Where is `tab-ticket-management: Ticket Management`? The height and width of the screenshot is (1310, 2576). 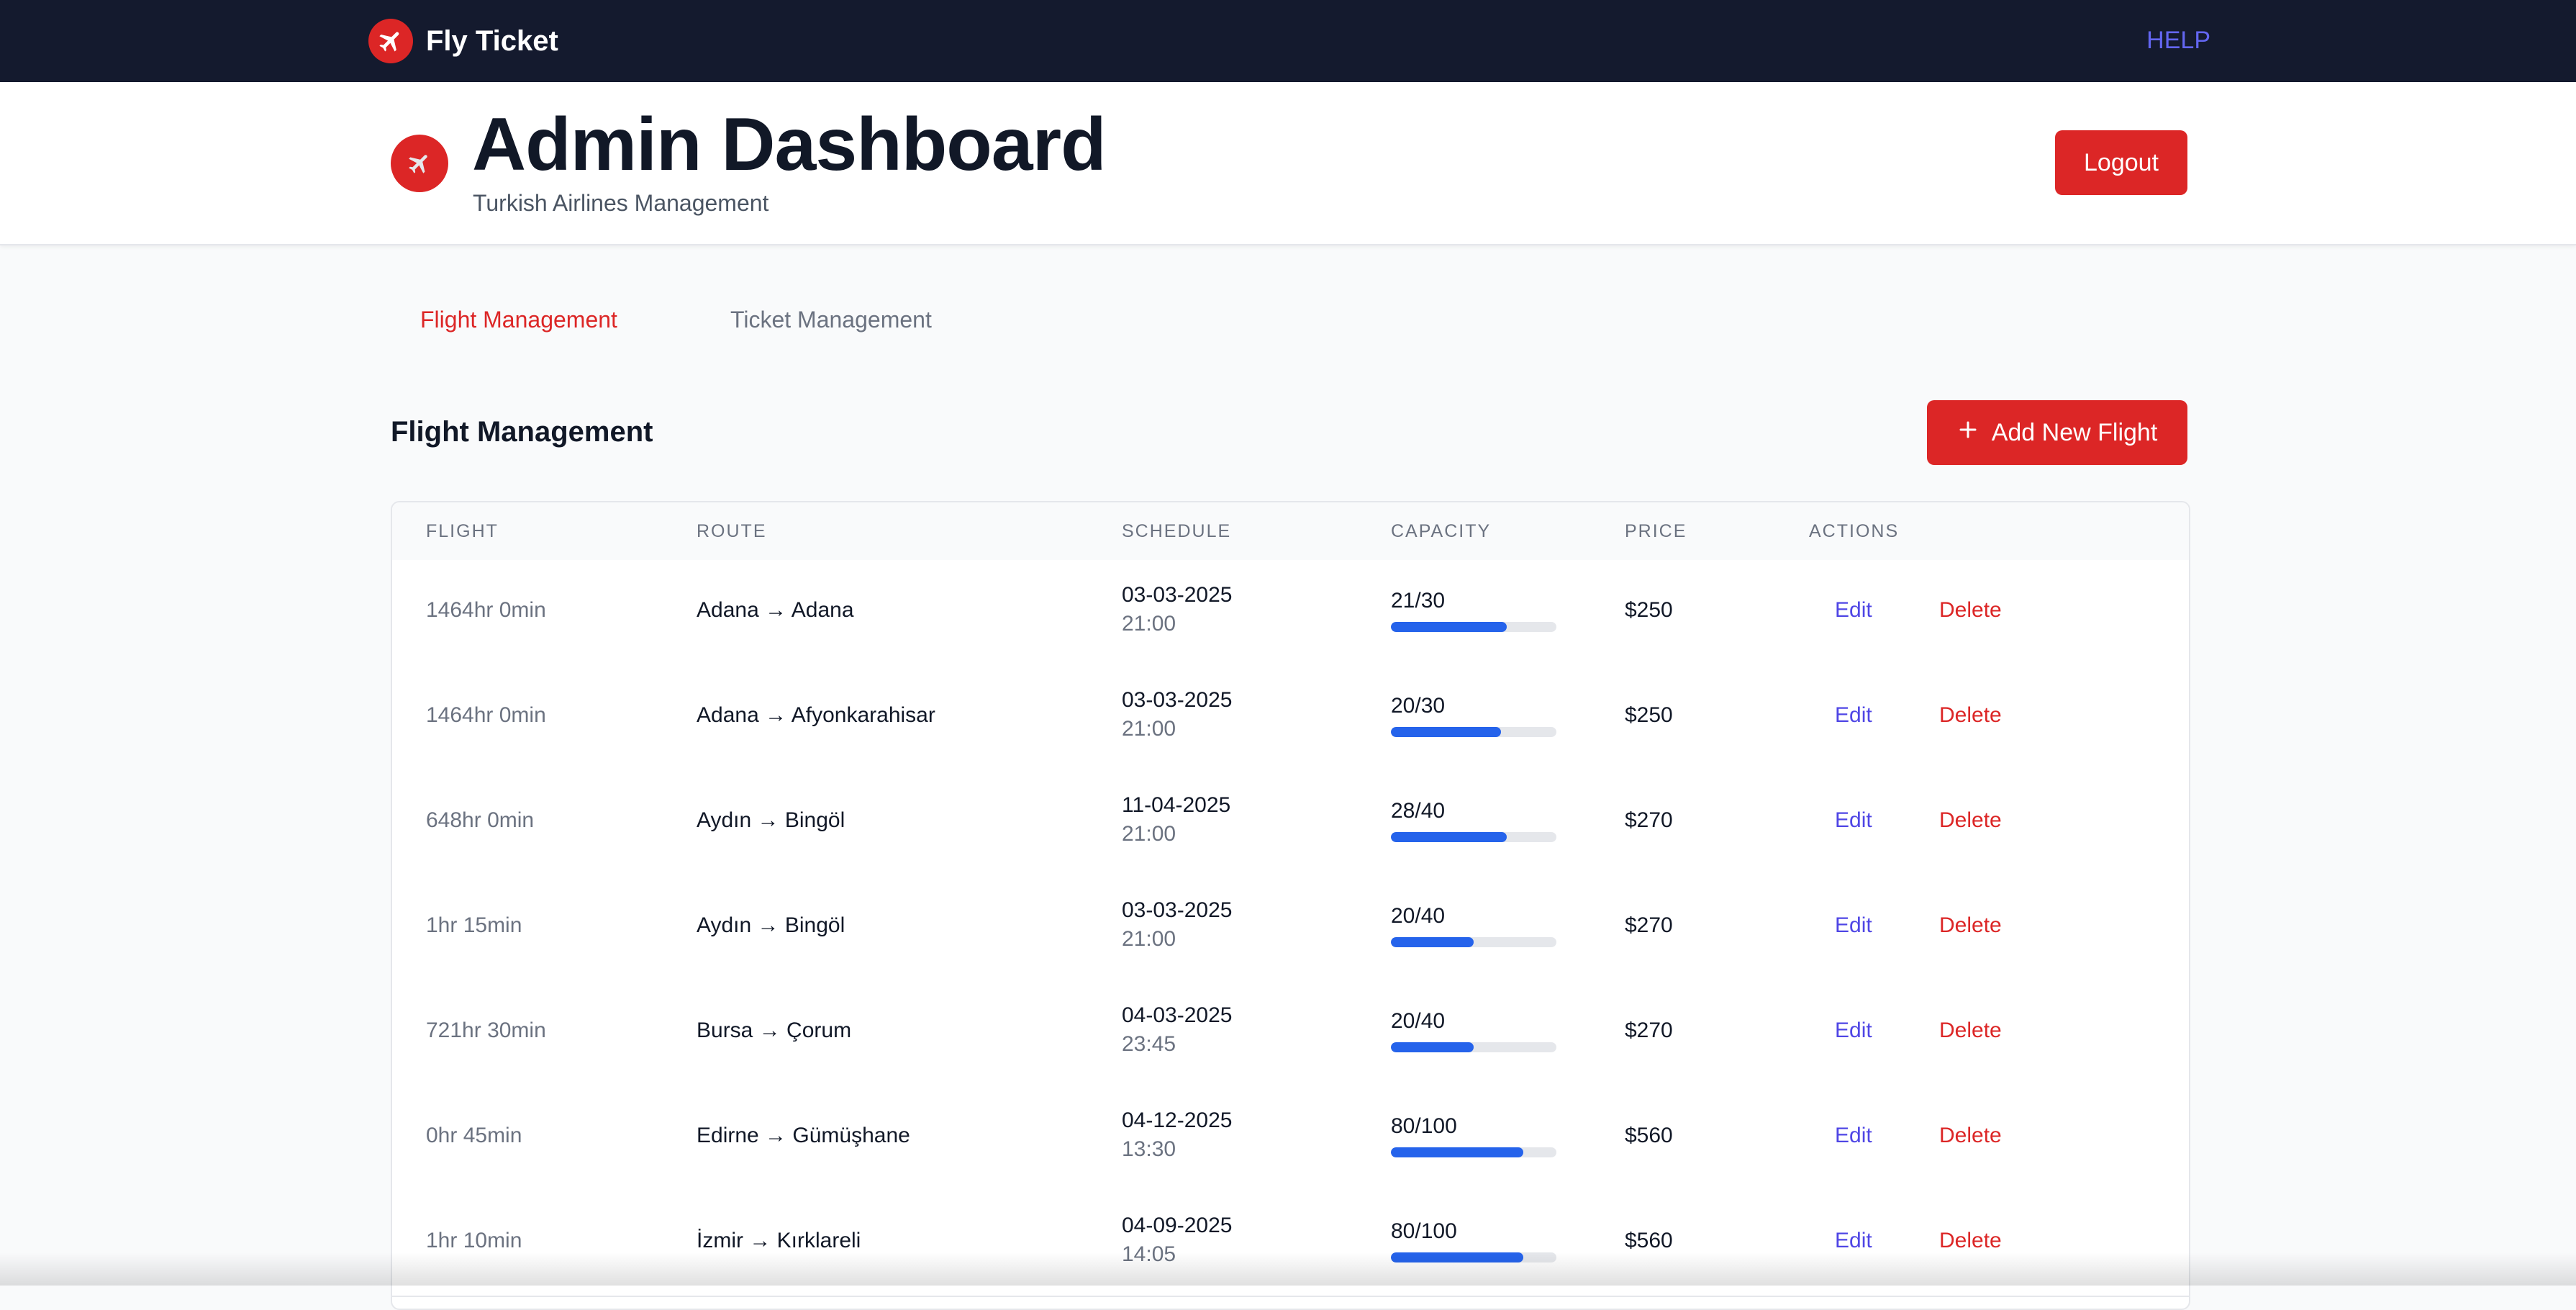
tab-ticket-management: Ticket Management is located at coordinates (831, 320).